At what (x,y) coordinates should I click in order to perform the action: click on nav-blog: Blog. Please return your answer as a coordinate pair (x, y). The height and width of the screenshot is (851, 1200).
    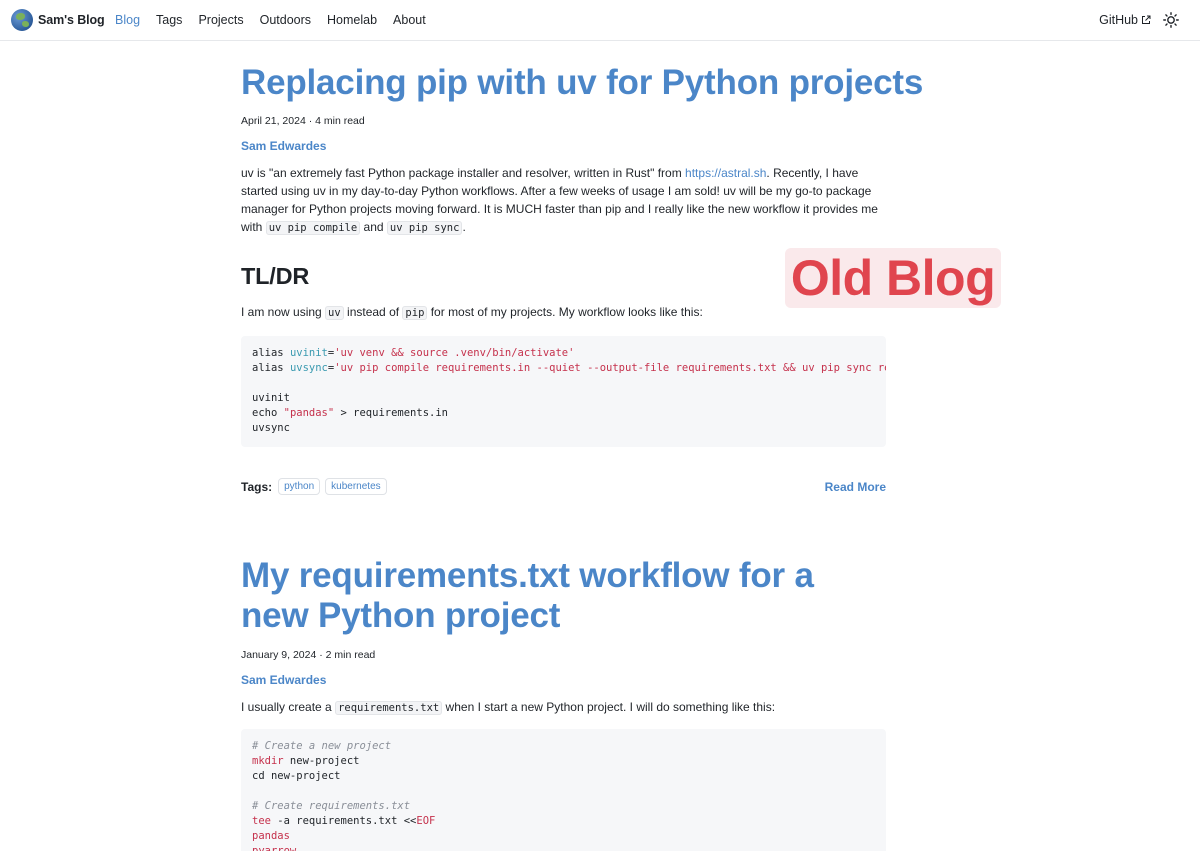
    Looking at the image, I should click on (127, 20).